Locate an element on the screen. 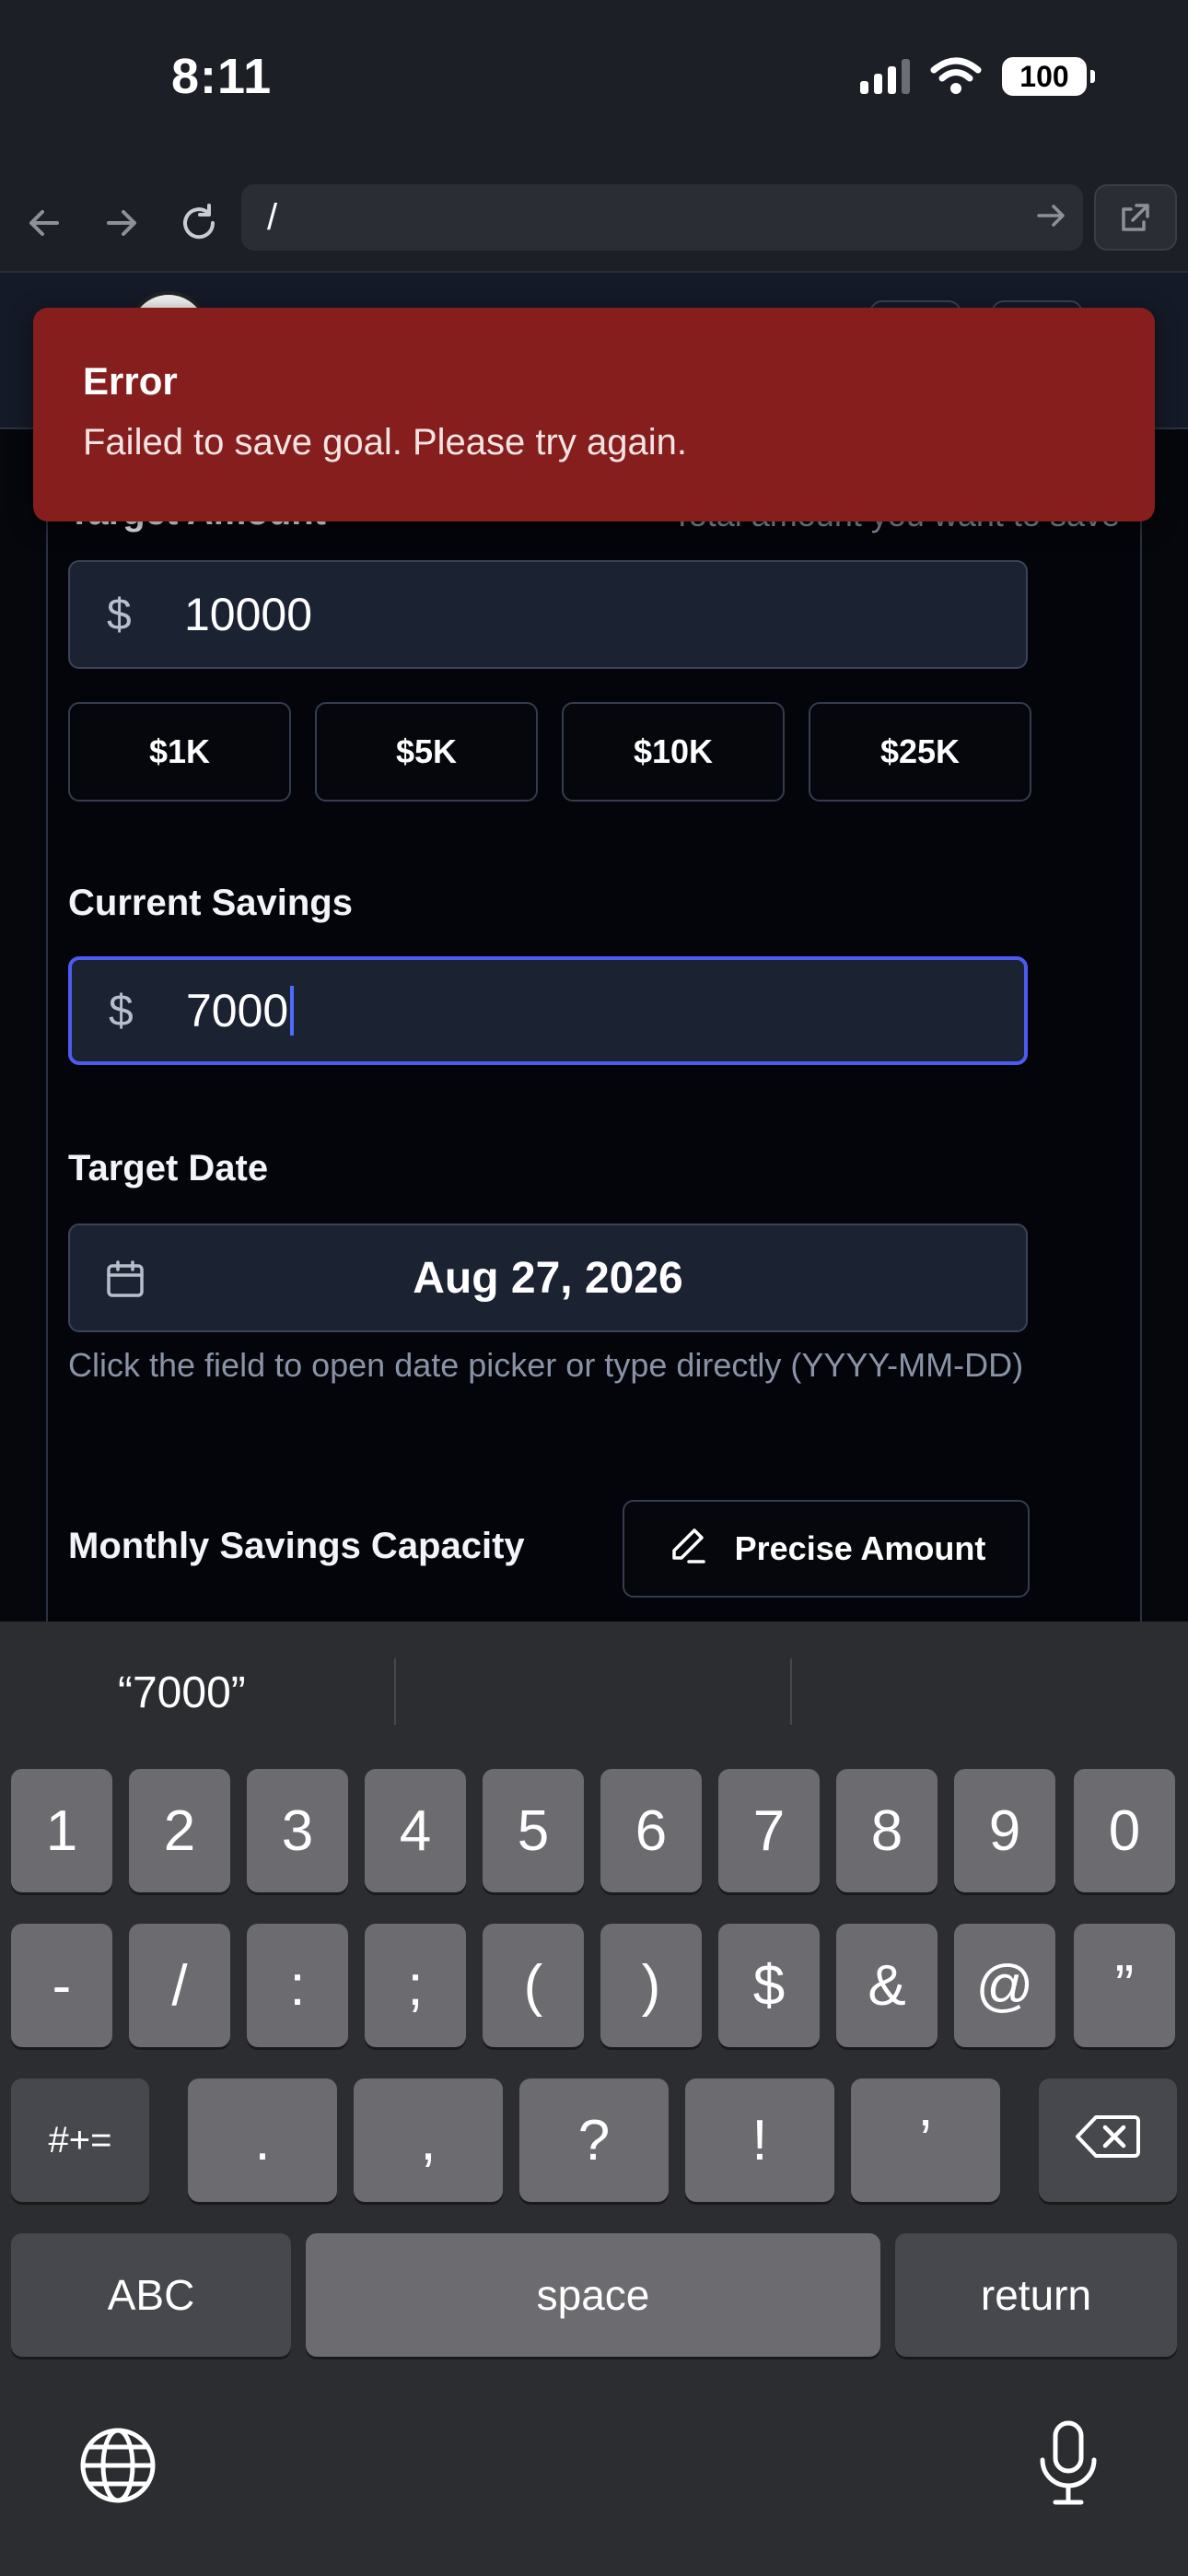 This screenshot has width=1188, height=2576. key-1: 1 is located at coordinates (61, 1830).